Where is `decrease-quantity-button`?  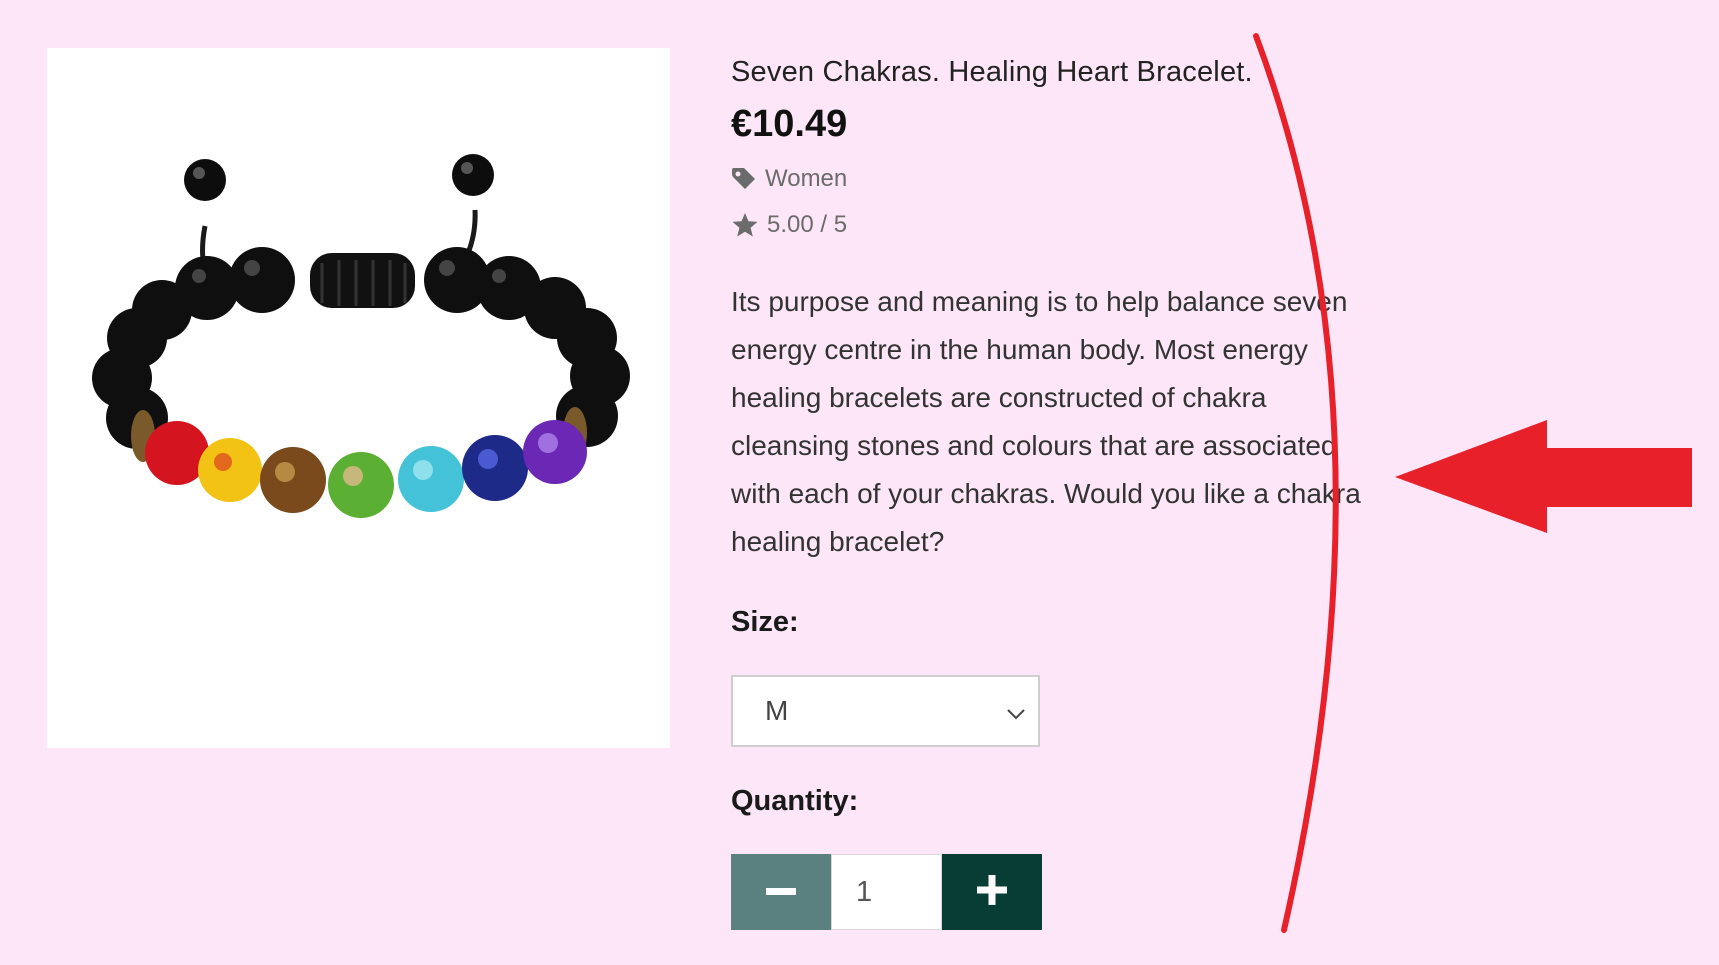
decrease-quantity-button is located at coordinates (781, 892).